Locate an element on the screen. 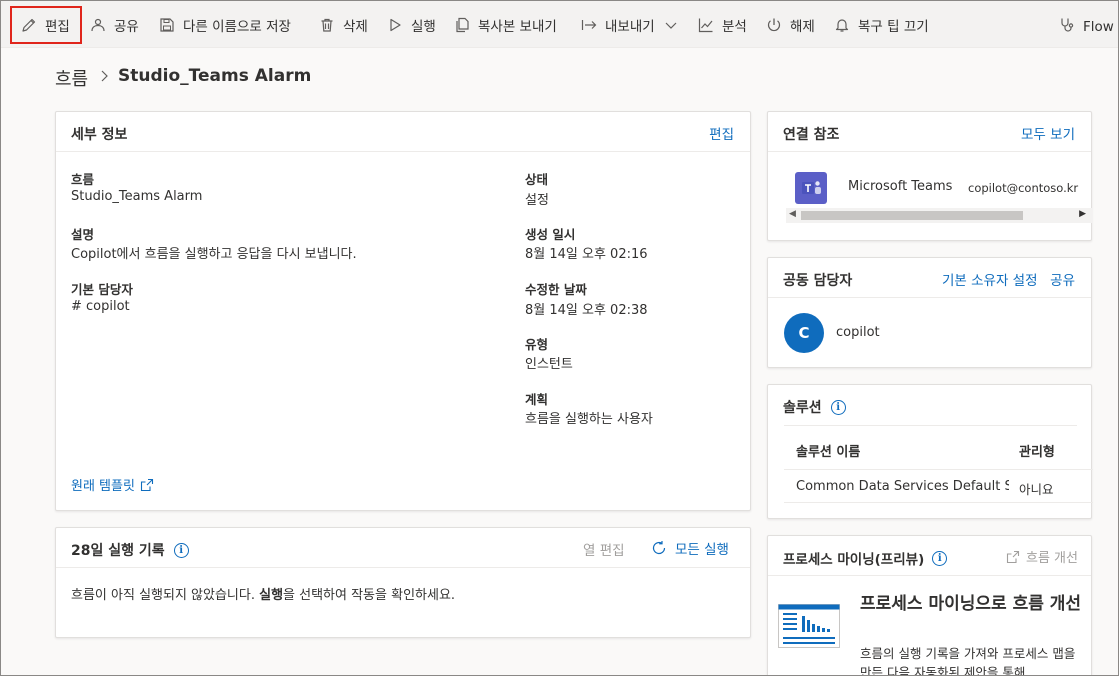 This screenshot has width=1119, height=676. process-mining-header: 프로세스 마이닝(프리뷰) i 흐름 개선 is located at coordinates (929, 556).